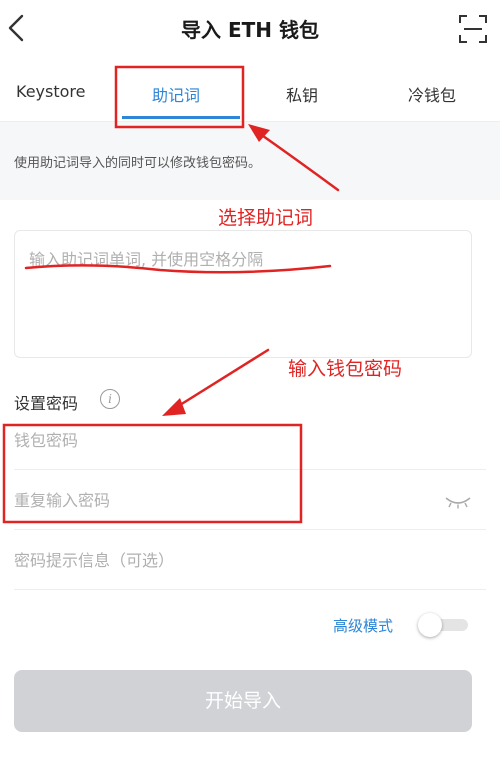  What do you see at coordinates (458, 501) in the screenshot?
I see `eye-closed-icon` at bounding box center [458, 501].